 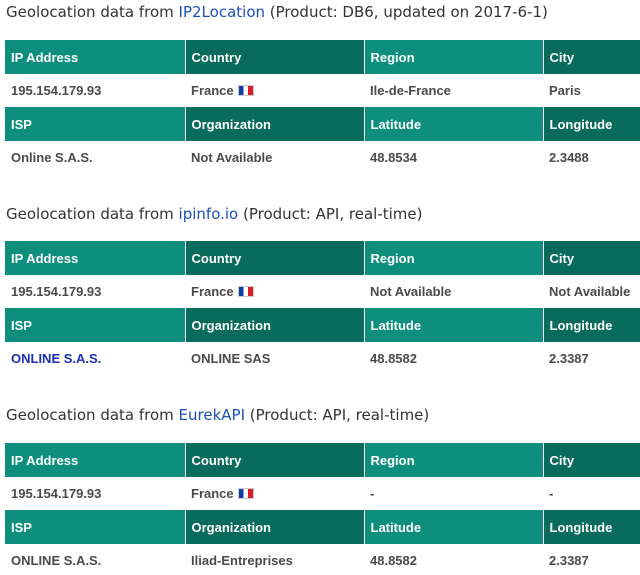 I want to click on isp-link: ONLINE S.A.S., so click(x=56, y=358).